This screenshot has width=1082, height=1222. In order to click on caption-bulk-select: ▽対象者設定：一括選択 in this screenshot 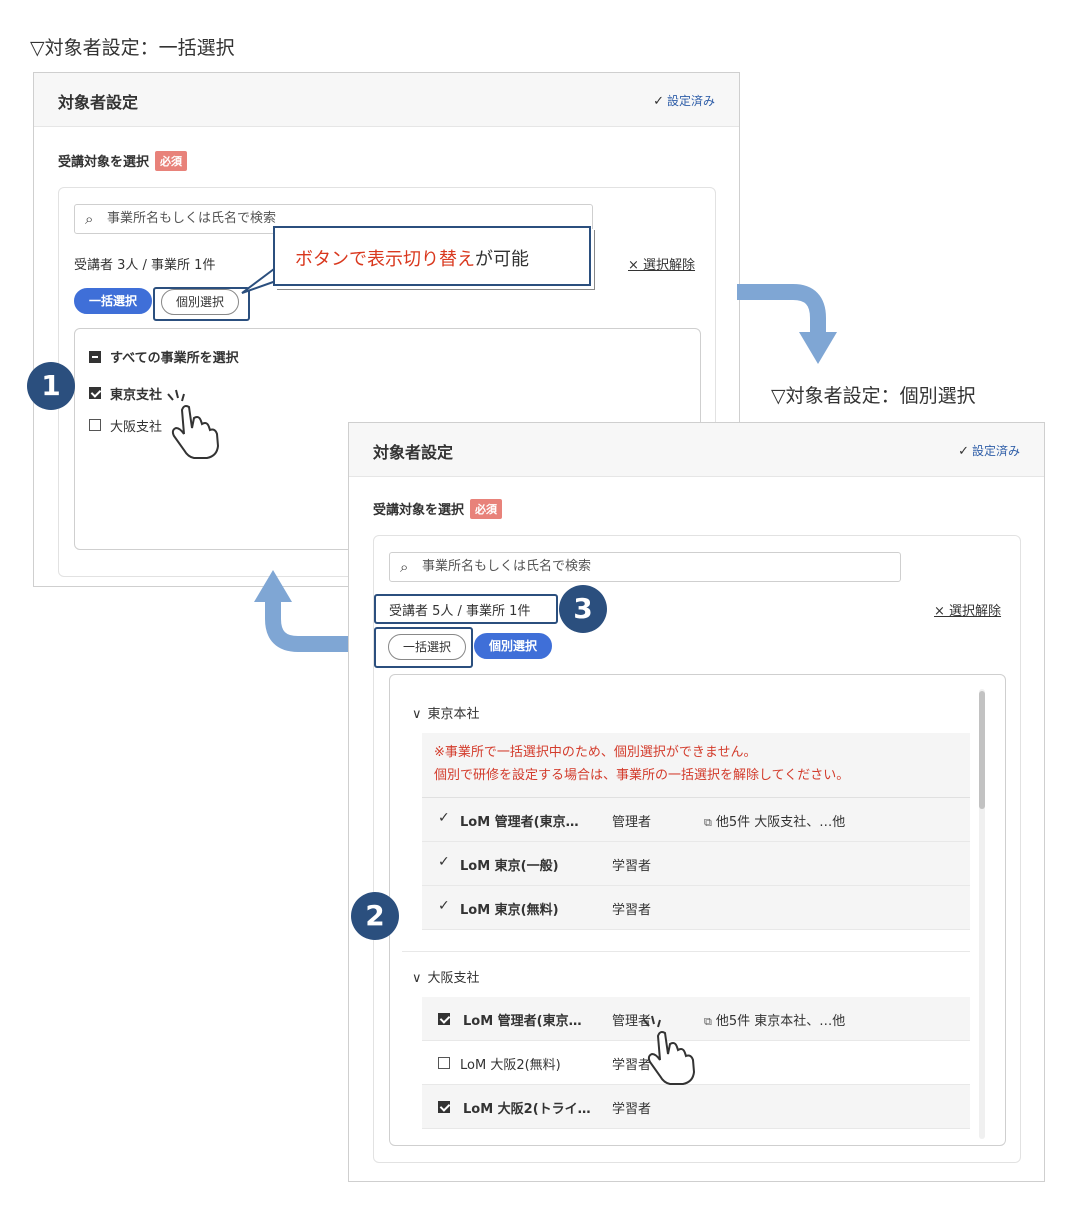, I will do `click(132, 48)`.